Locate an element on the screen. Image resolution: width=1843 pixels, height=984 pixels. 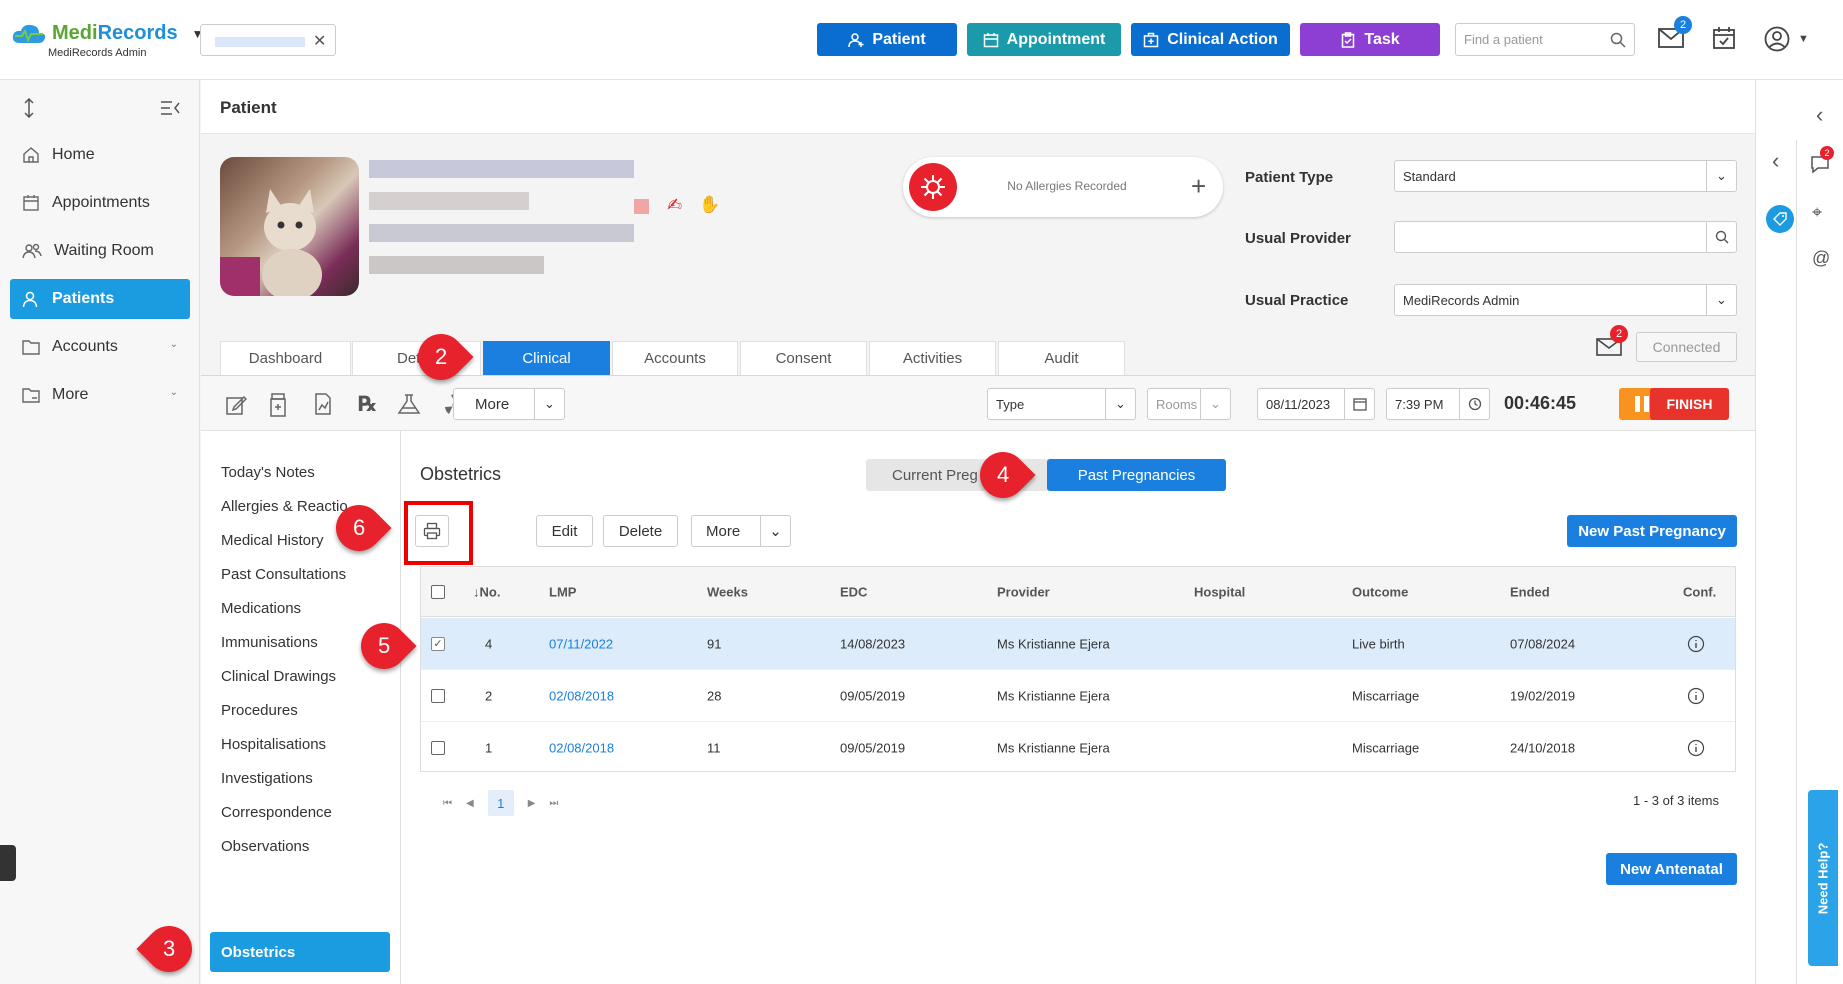
add-allergy-icon: + is located at coordinates (1198, 186).